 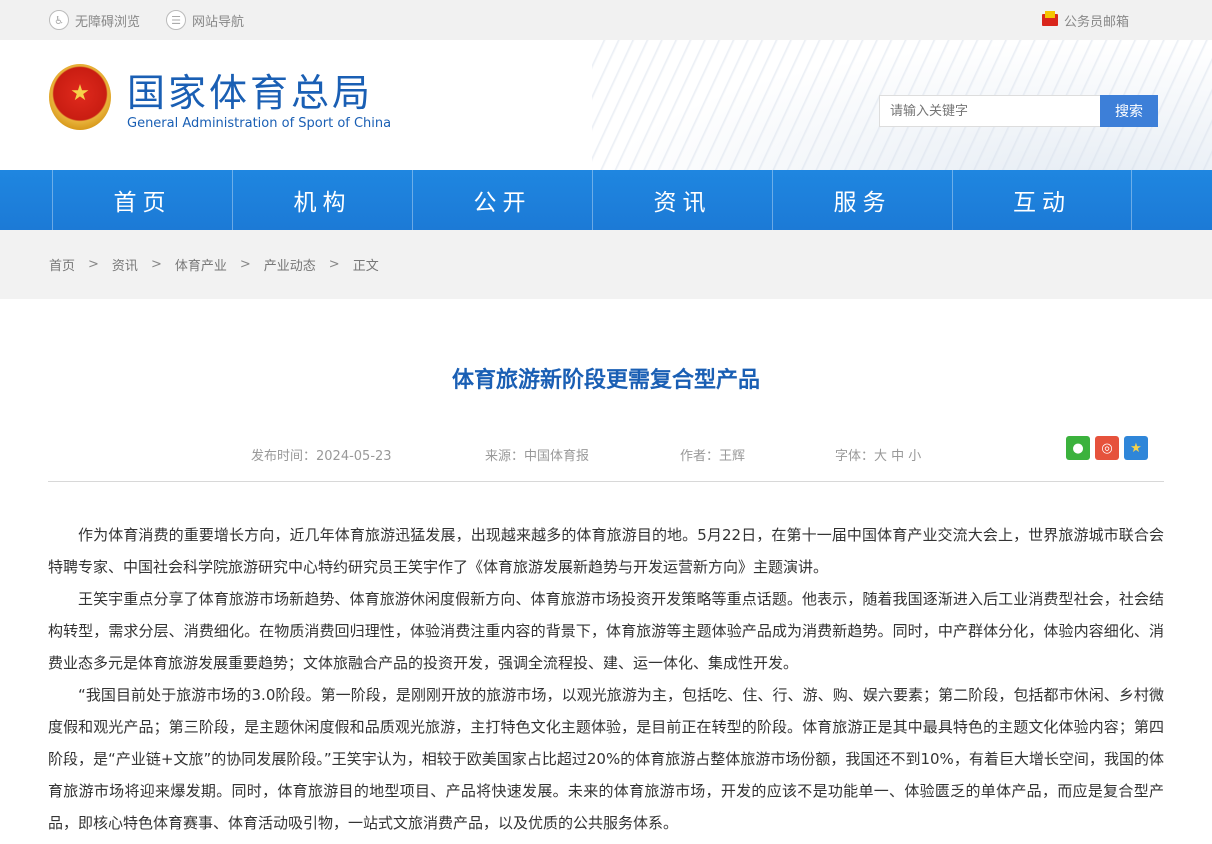 I want to click on breadcrumb-home: 首页, so click(x=62, y=264).